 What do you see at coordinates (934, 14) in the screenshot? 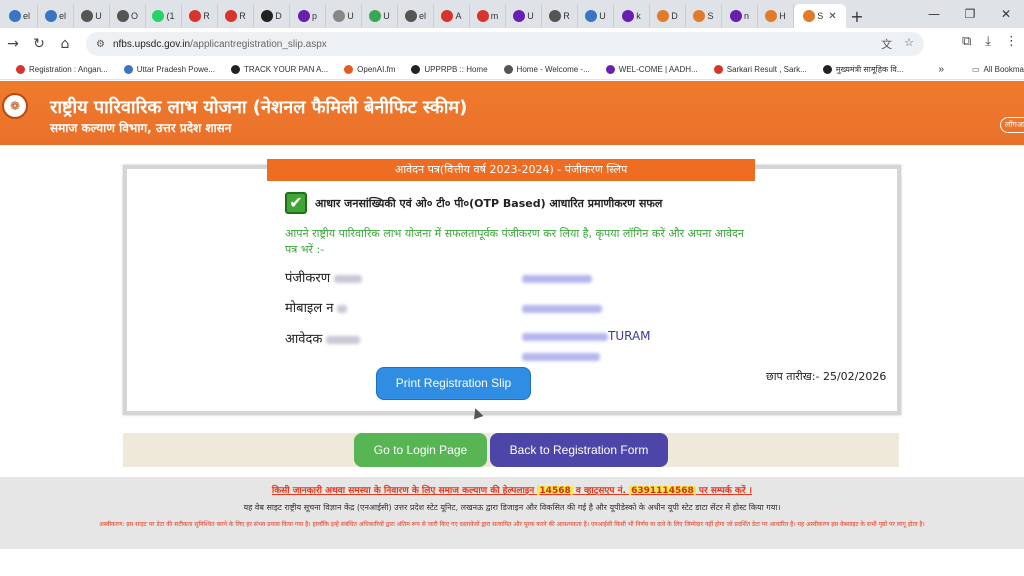
I see `minimize-icon: —` at bounding box center [934, 14].